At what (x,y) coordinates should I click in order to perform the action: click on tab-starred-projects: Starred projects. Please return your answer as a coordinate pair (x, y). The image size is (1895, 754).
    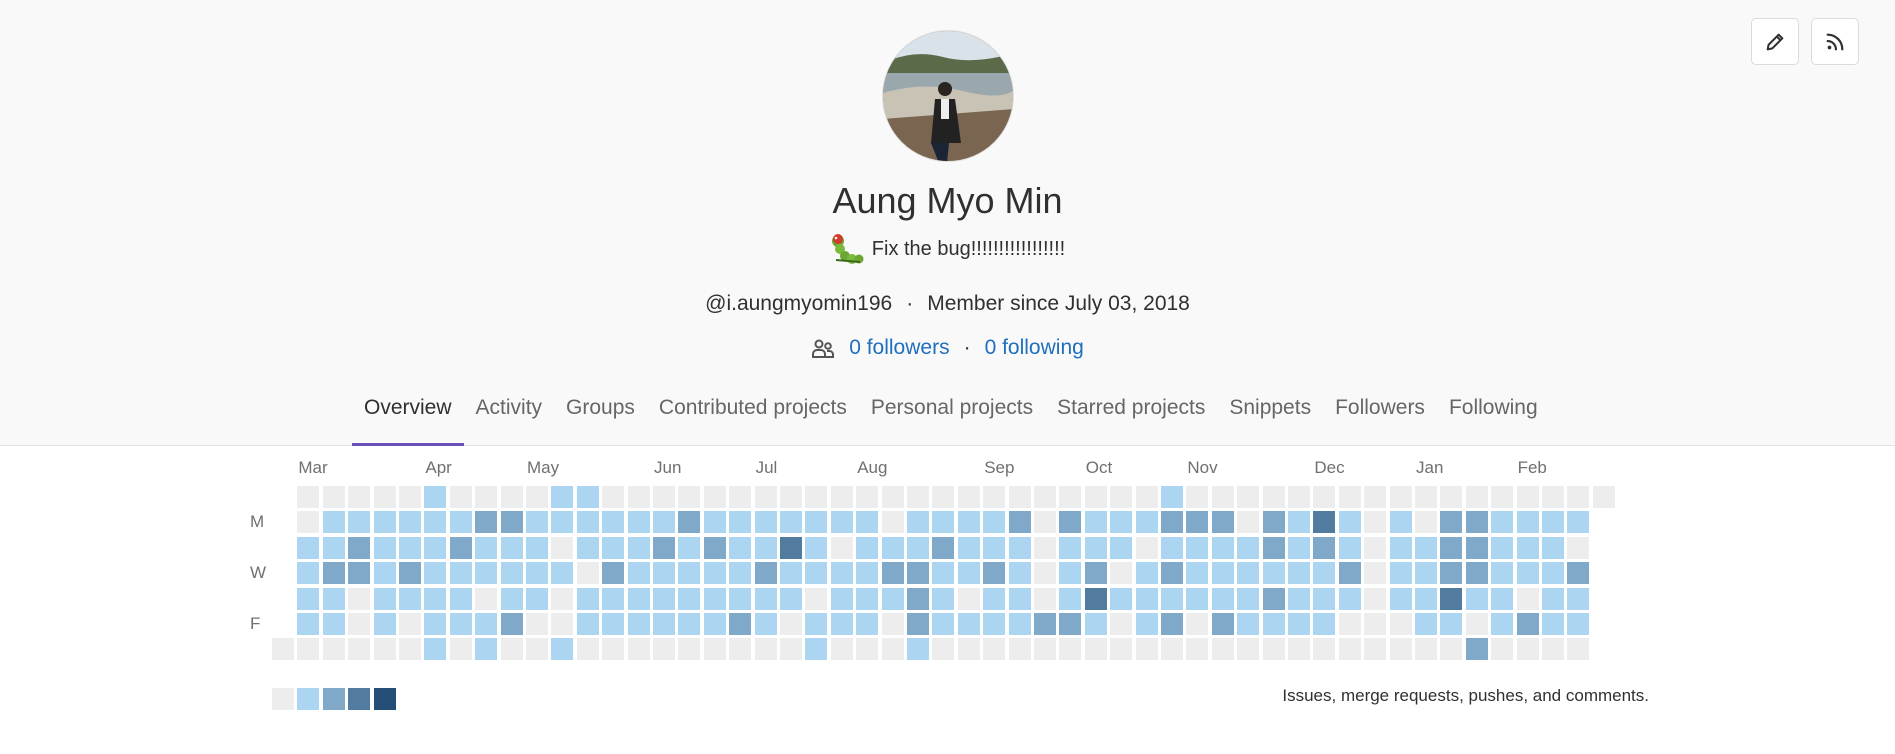
    Looking at the image, I should click on (1131, 415).